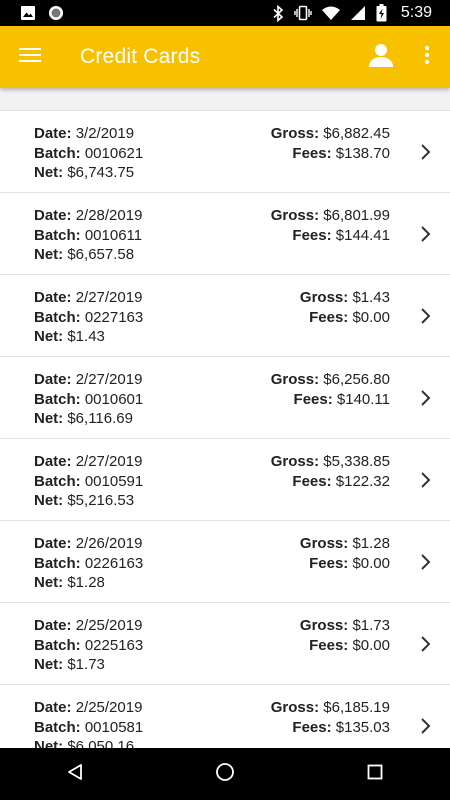 This screenshot has width=450, height=800. What do you see at coordinates (101, 743) in the screenshot?
I see `net-value: $6,050.16` at bounding box center [101, 743].